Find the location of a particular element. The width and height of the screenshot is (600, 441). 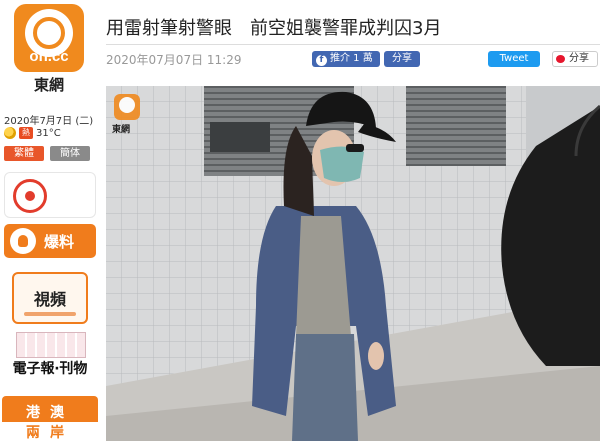

video-label: 視頻 is located at coordinates (49, 299).